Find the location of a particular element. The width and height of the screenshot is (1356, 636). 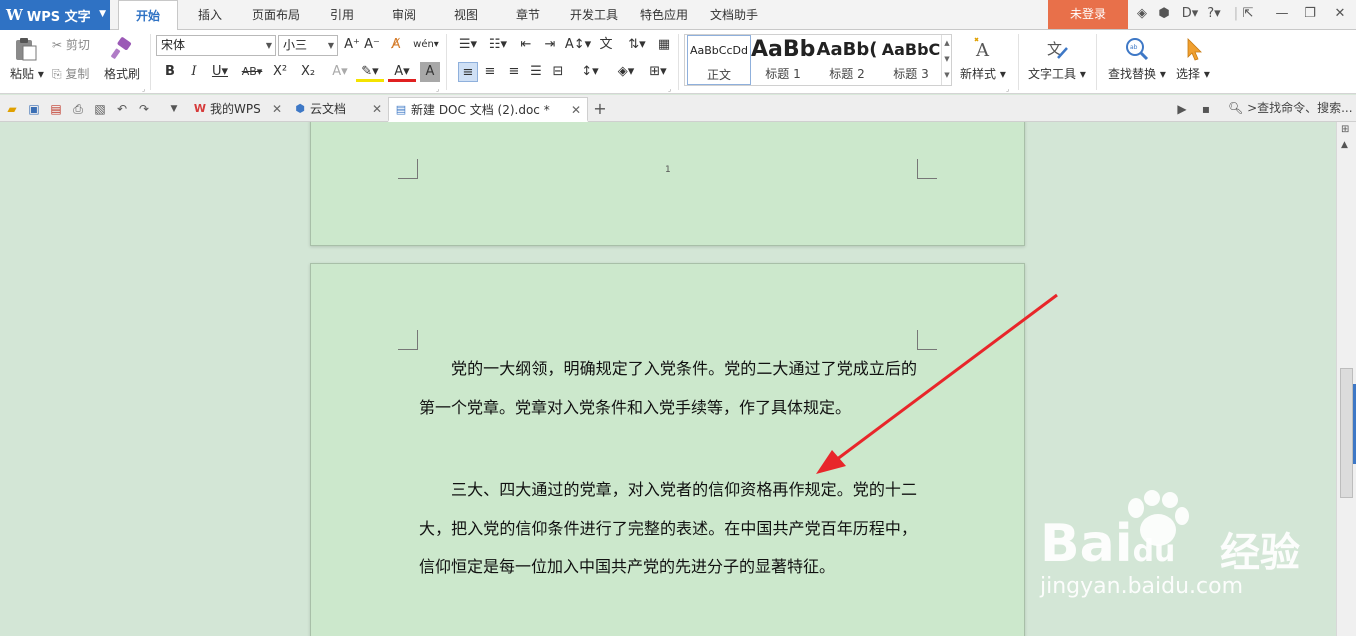

minimize-icon: — is located at coordinates (1282, 14).